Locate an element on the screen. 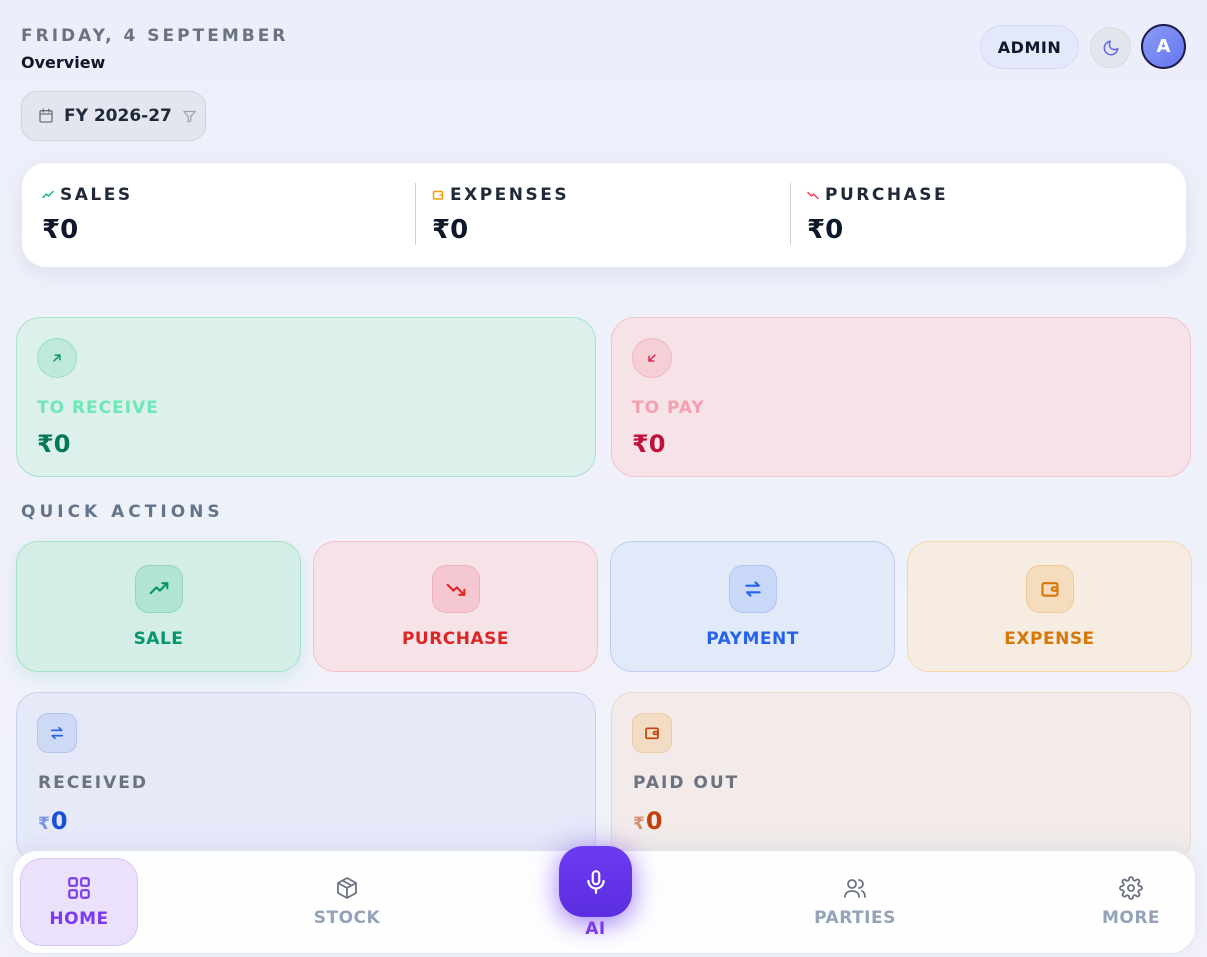 The height and width of the screenshot is (957, 1207). quick-action-sale-label: SALE is located at coordinates (158, 638).